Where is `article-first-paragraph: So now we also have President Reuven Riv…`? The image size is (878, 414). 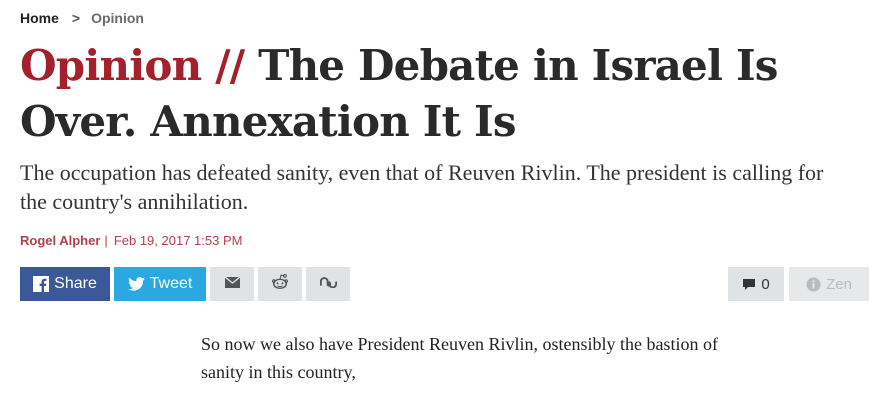
article-first-paragraph: So now we also have President Reuven Riv… is located at coordinates (459, 358).